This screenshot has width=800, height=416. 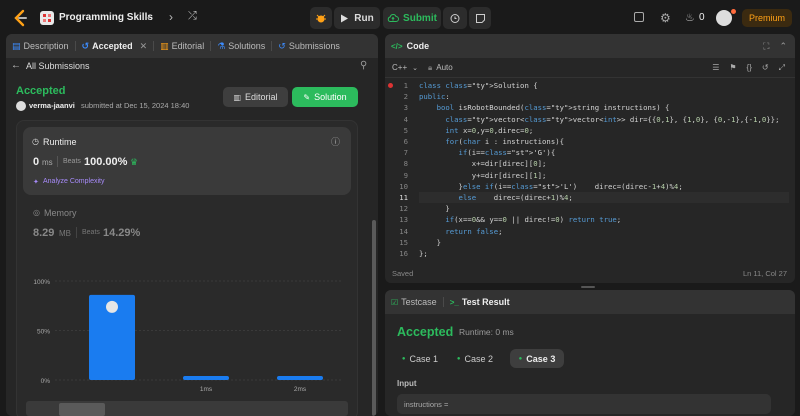 I want to click on case-3-tab: ● Case 3, so click(x=537, y=358).